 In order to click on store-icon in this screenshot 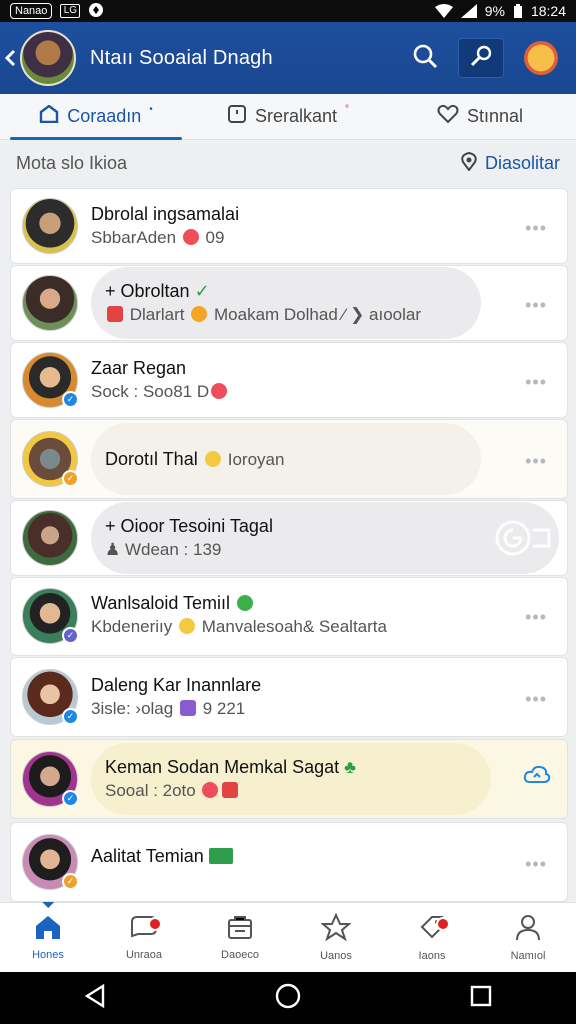, I will do `click(240, 928)`.